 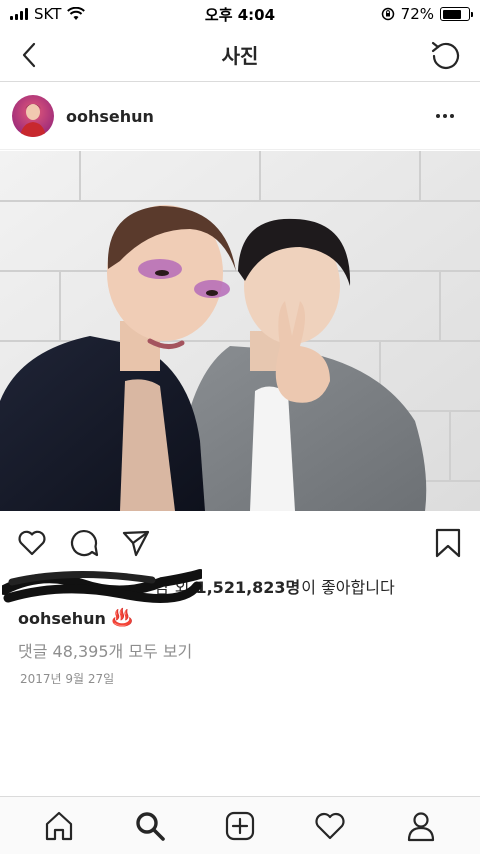 I want to click on battery-icon, so click(x=456, y=14).